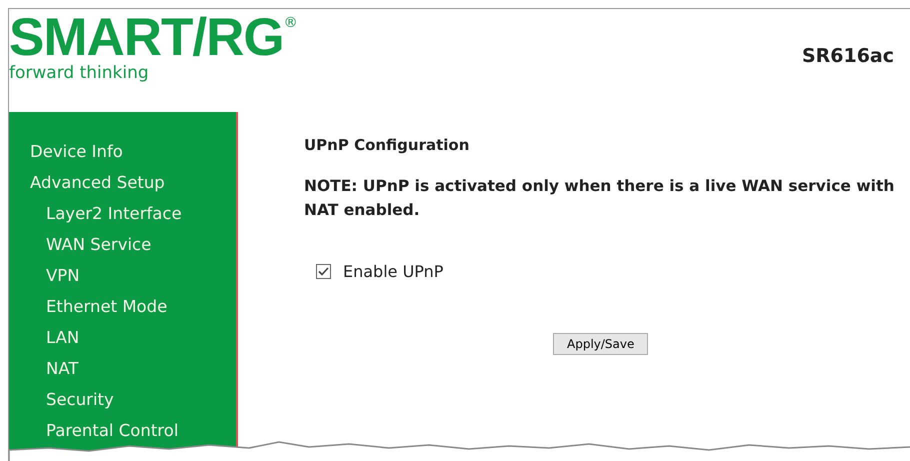  Describe the element at coordinates (122, 182) in the screenshot. I see `sidebar-item: Advanced Setup` at that location.